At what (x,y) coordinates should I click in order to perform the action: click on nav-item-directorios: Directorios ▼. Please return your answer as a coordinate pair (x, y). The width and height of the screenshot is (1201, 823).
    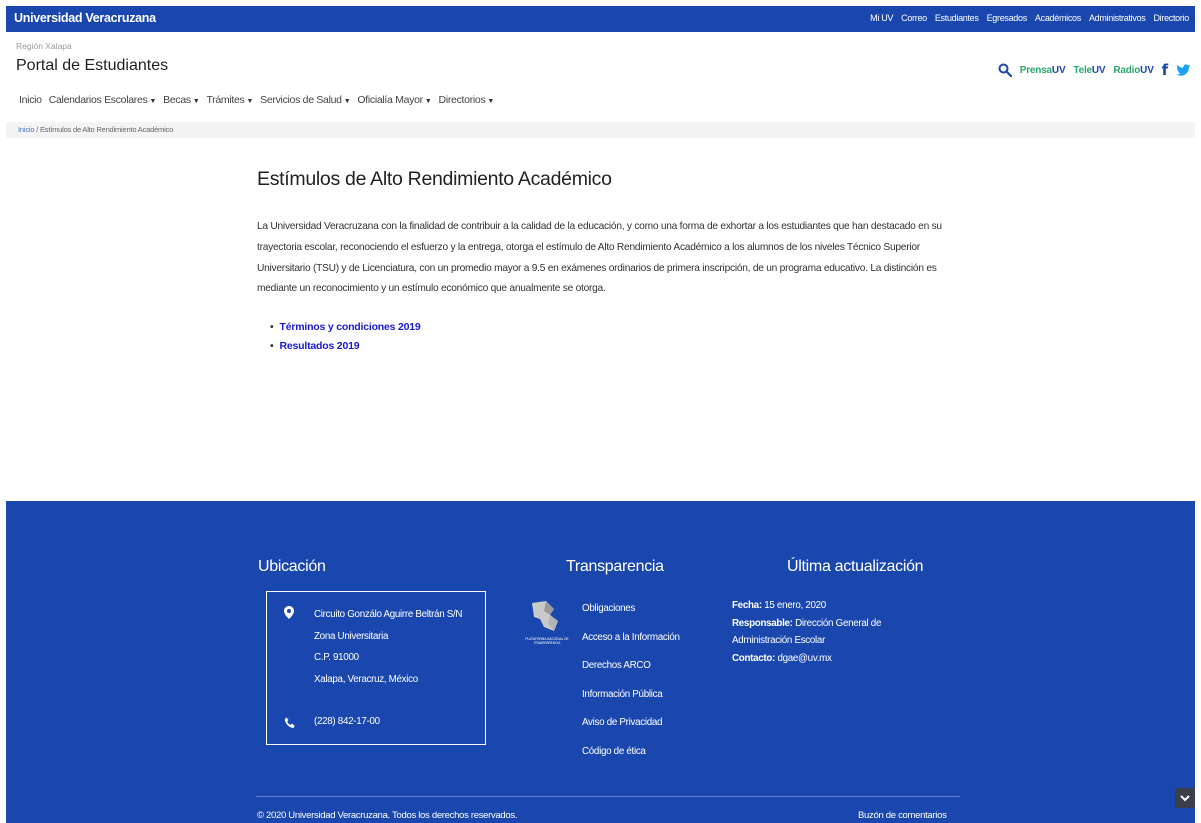
    Looking at the image, I should click on (467, 100).